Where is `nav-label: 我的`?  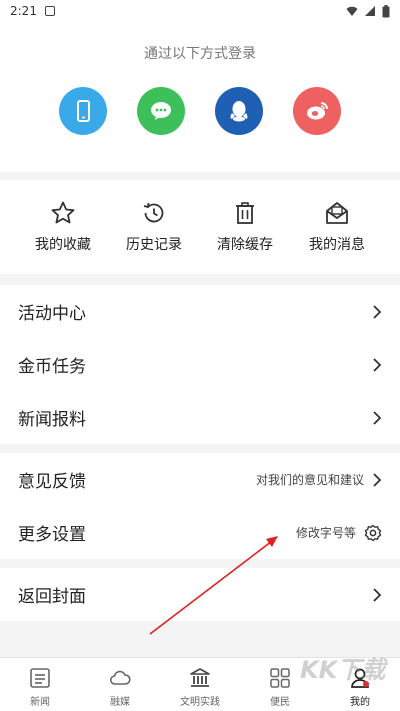
nav-label: 我的 is located at coordinates (360, 702).